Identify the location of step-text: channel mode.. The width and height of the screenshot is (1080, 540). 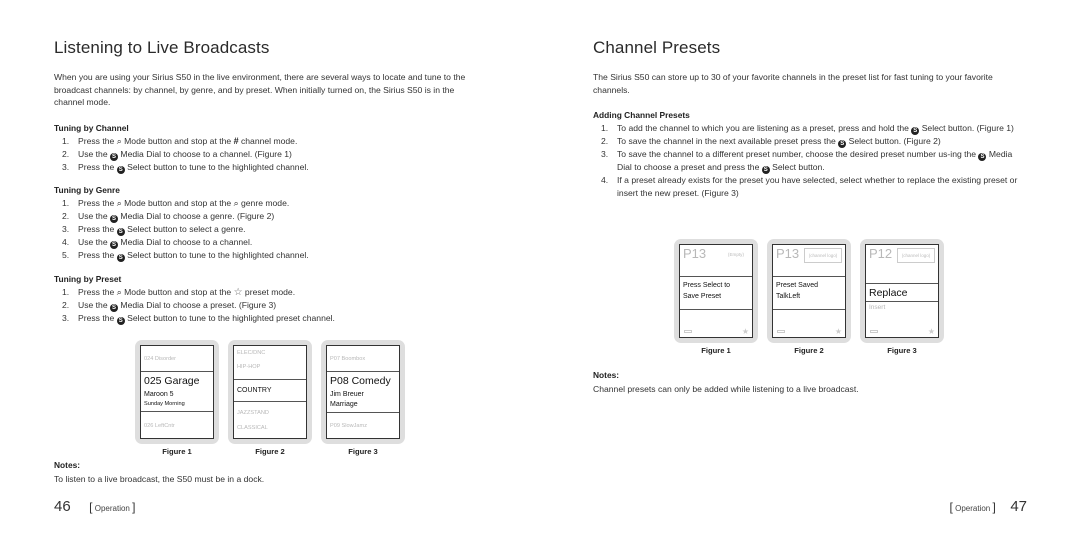
(269, 141).